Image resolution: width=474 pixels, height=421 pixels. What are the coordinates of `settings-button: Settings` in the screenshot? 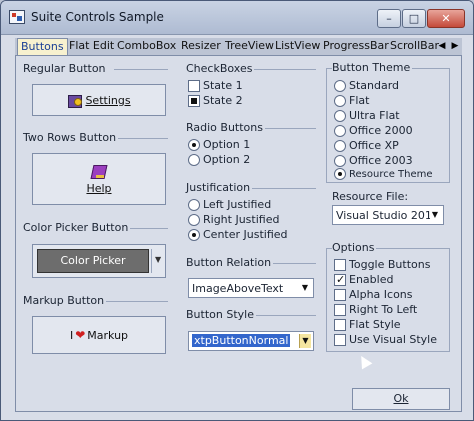 It's located at (99, 100).